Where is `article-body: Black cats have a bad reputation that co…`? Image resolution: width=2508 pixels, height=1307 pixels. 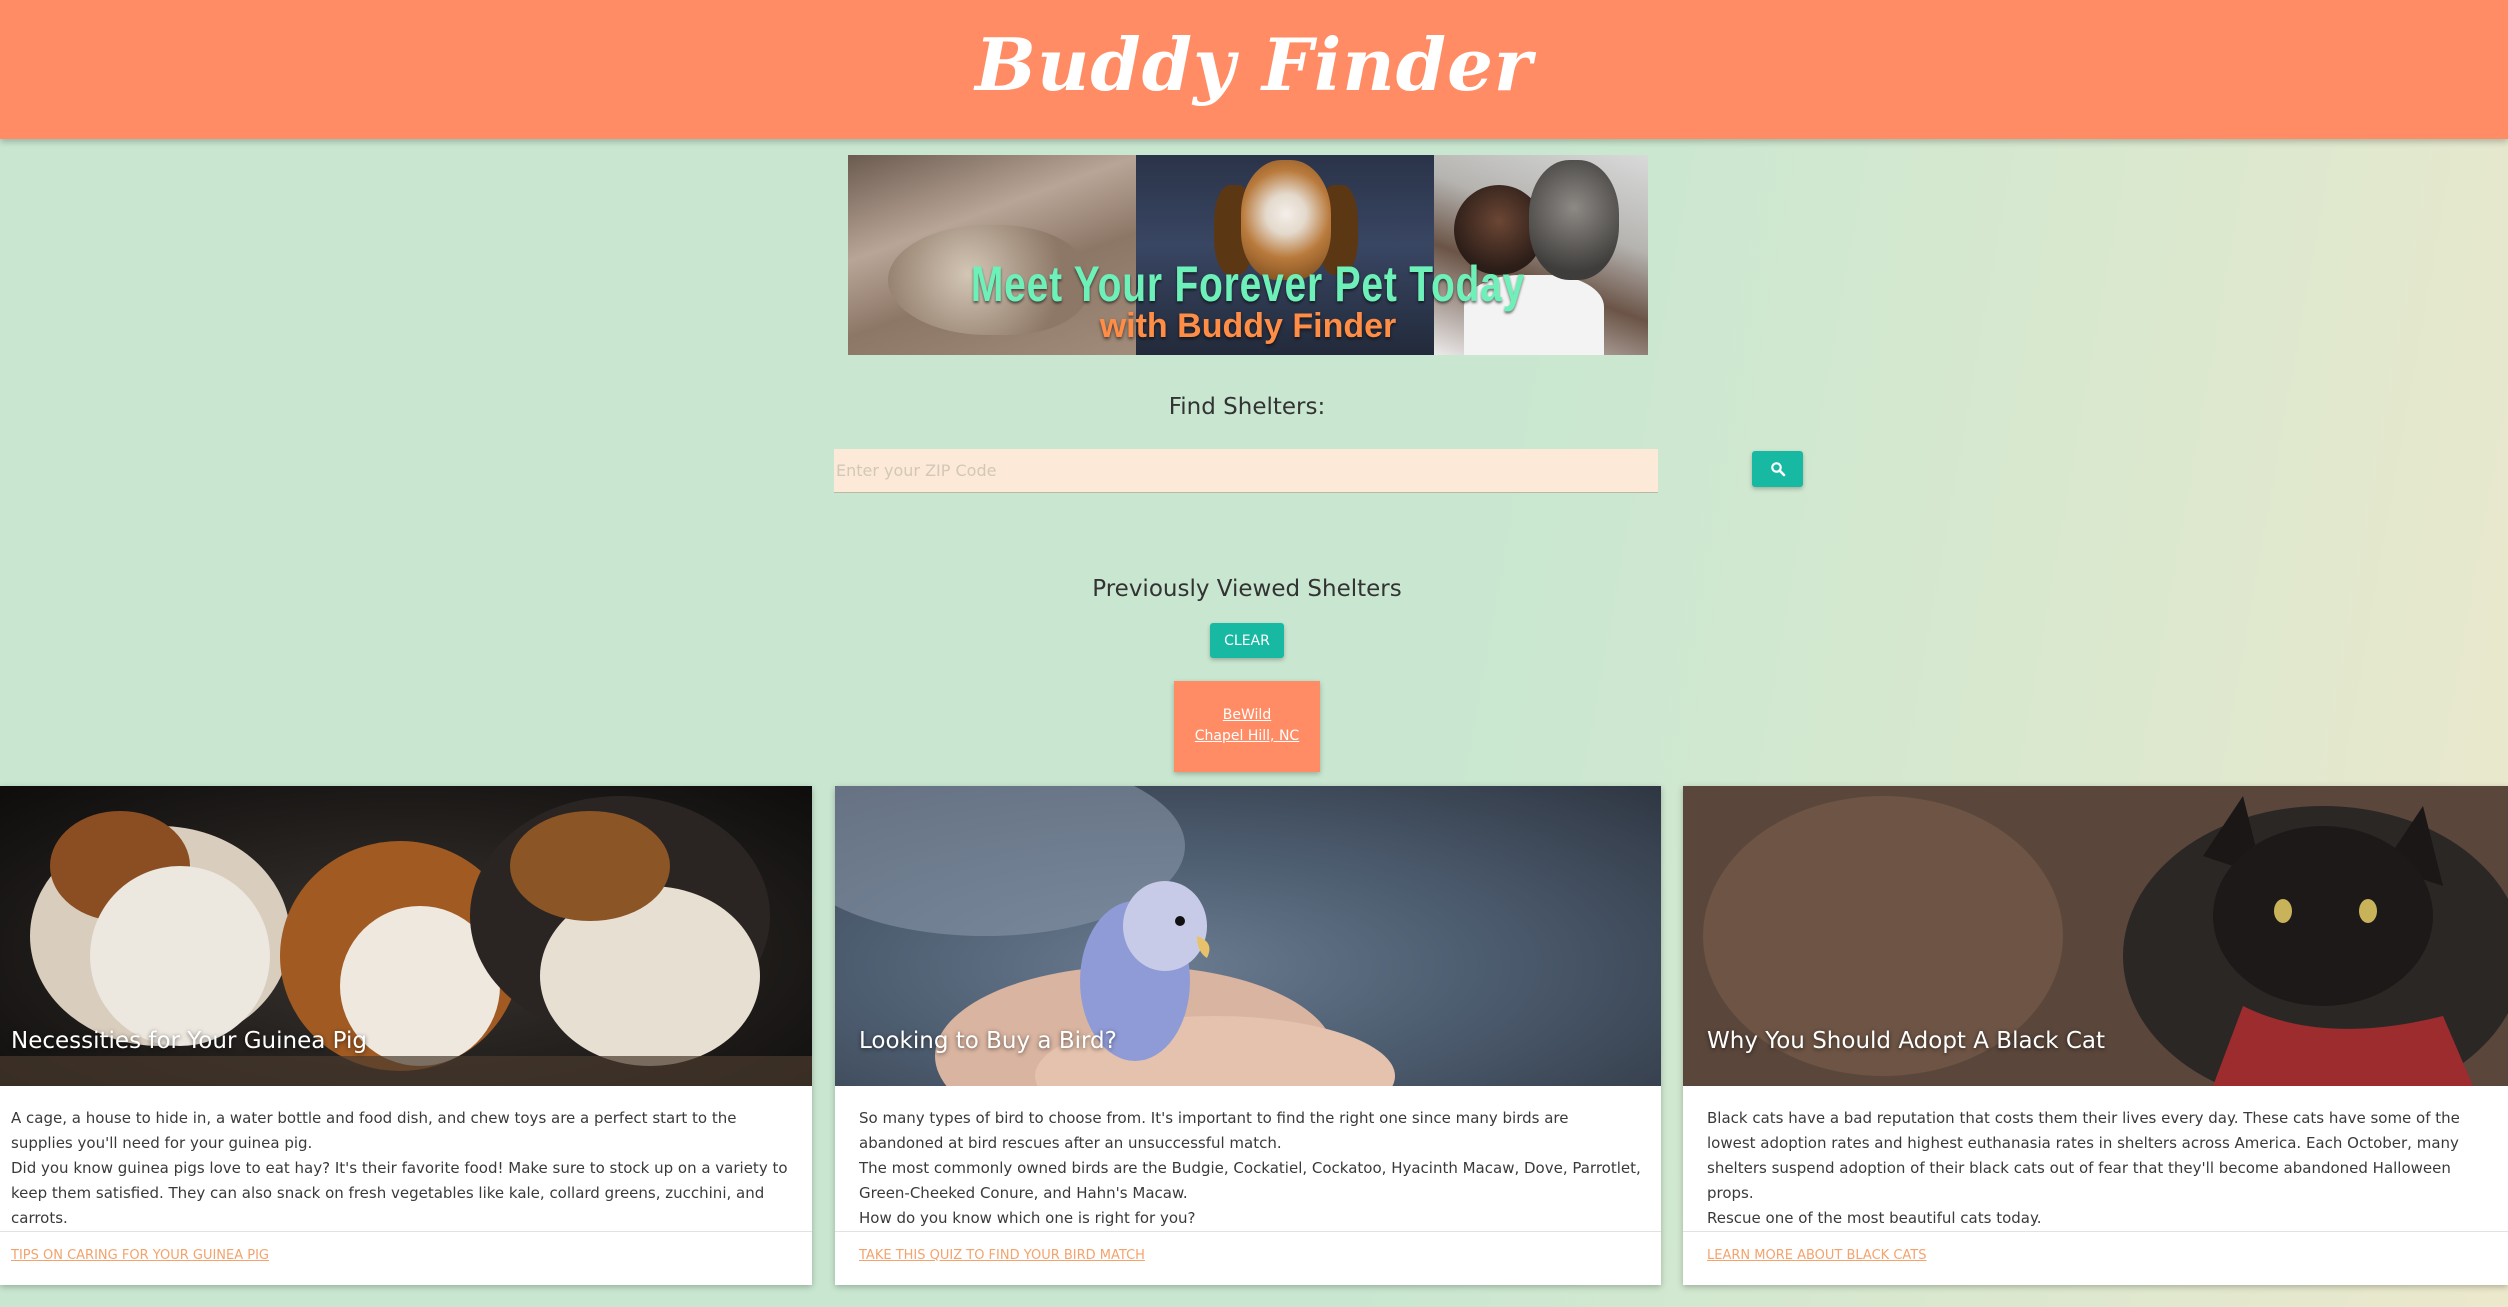 article-body: Black cats have a bad reputation that co… is located at coordinates (2083, 1168).